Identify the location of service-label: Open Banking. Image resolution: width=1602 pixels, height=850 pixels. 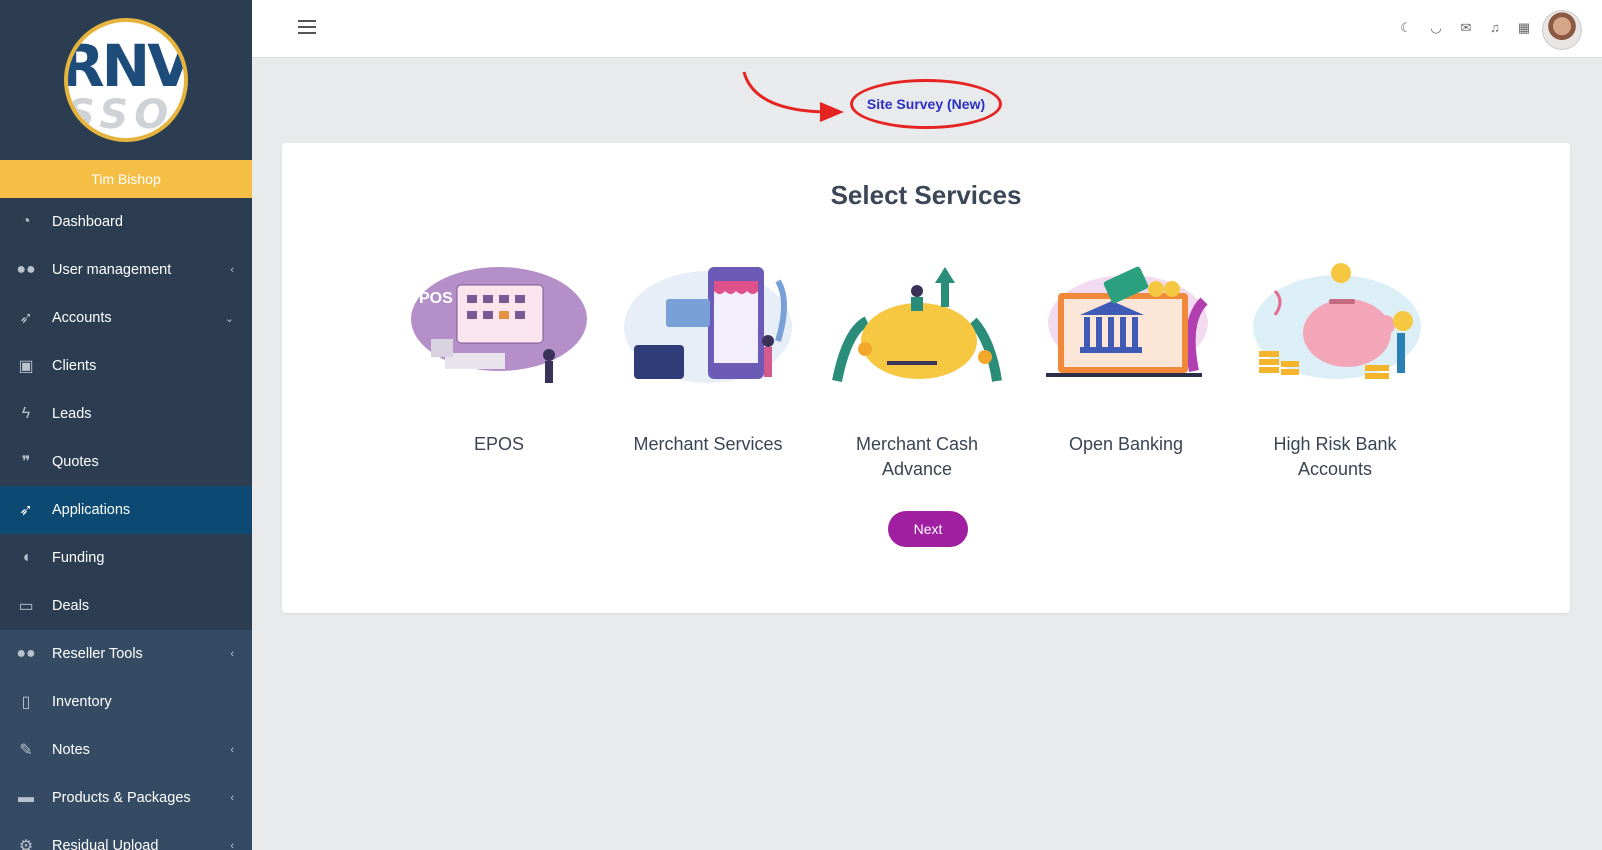
(1126, 444).